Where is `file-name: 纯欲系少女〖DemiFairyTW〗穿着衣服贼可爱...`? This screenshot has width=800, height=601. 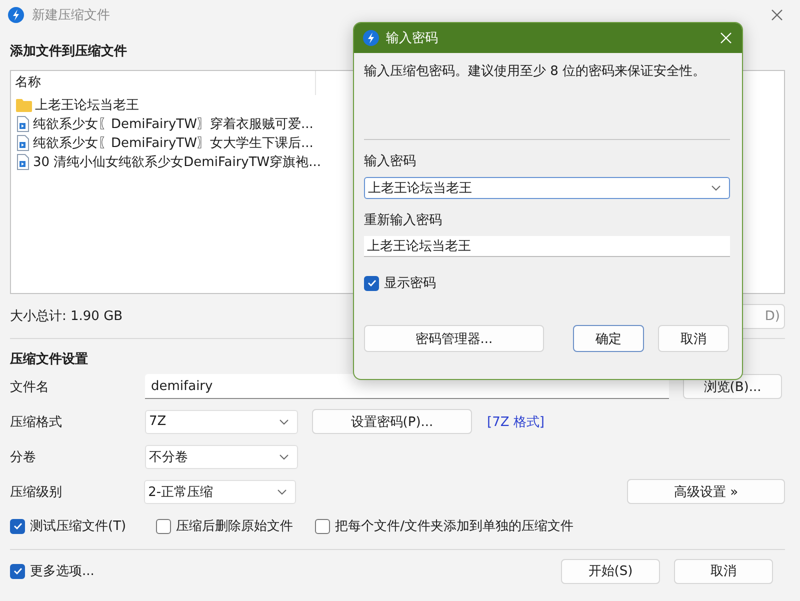 file-name: 纯欲系少女〖DemiFairyTW〗穿着衣服贼可爱... is located at coordinates (173, 123).